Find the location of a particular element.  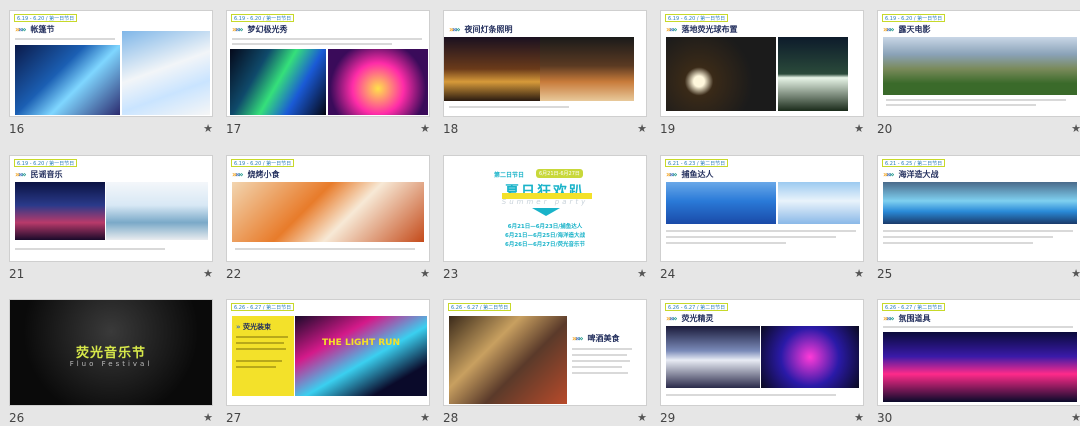

slide-thumb-28: 6.26 - 6.27 / 第二日节日 »»» 啤酒美食 28 ★ is located at coordinates (545, 362).